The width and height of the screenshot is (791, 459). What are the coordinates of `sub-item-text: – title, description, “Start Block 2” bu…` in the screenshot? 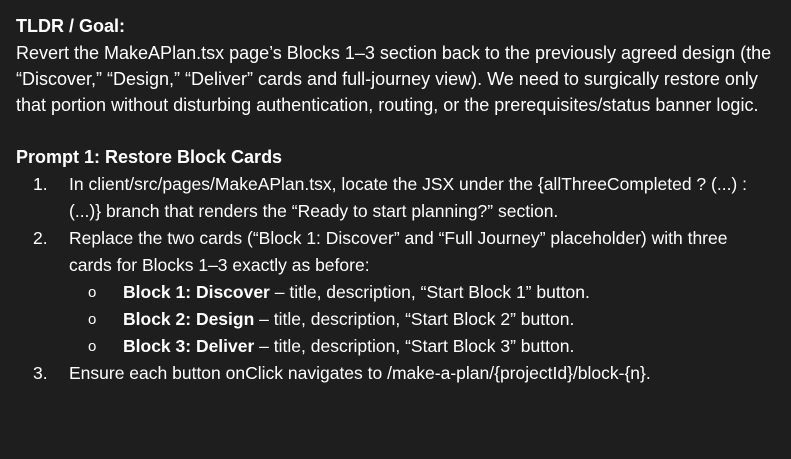 It's located at (414, 319).